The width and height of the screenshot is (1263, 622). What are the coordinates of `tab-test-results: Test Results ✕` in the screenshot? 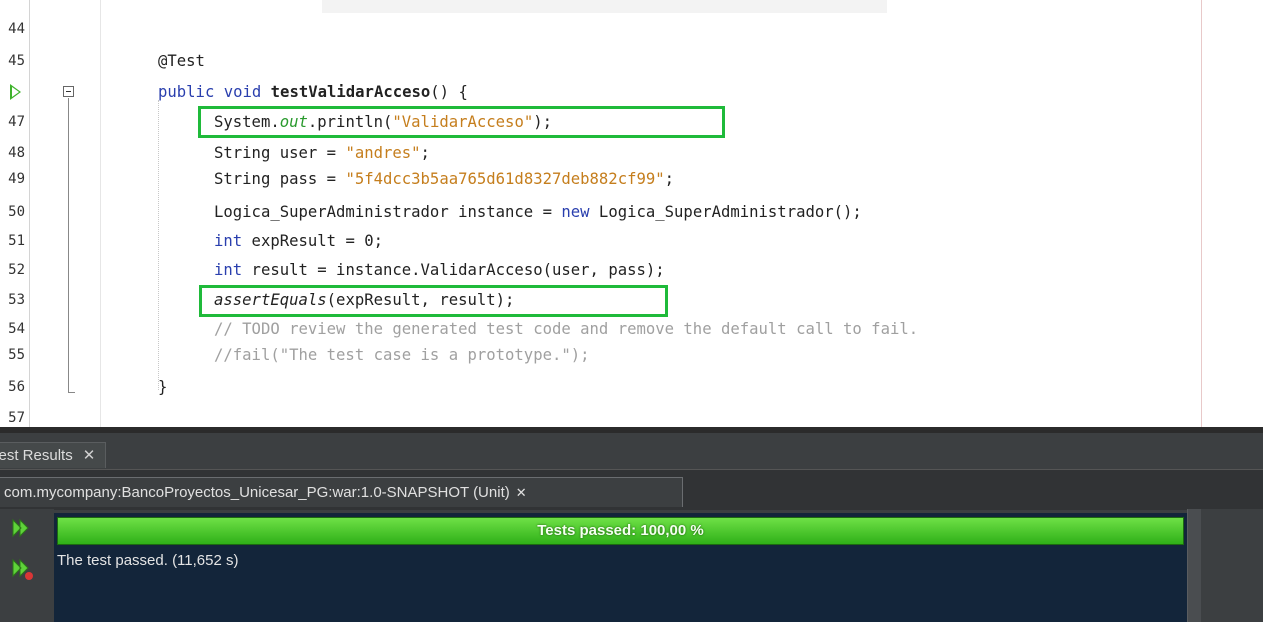 It's located at (53, 455).